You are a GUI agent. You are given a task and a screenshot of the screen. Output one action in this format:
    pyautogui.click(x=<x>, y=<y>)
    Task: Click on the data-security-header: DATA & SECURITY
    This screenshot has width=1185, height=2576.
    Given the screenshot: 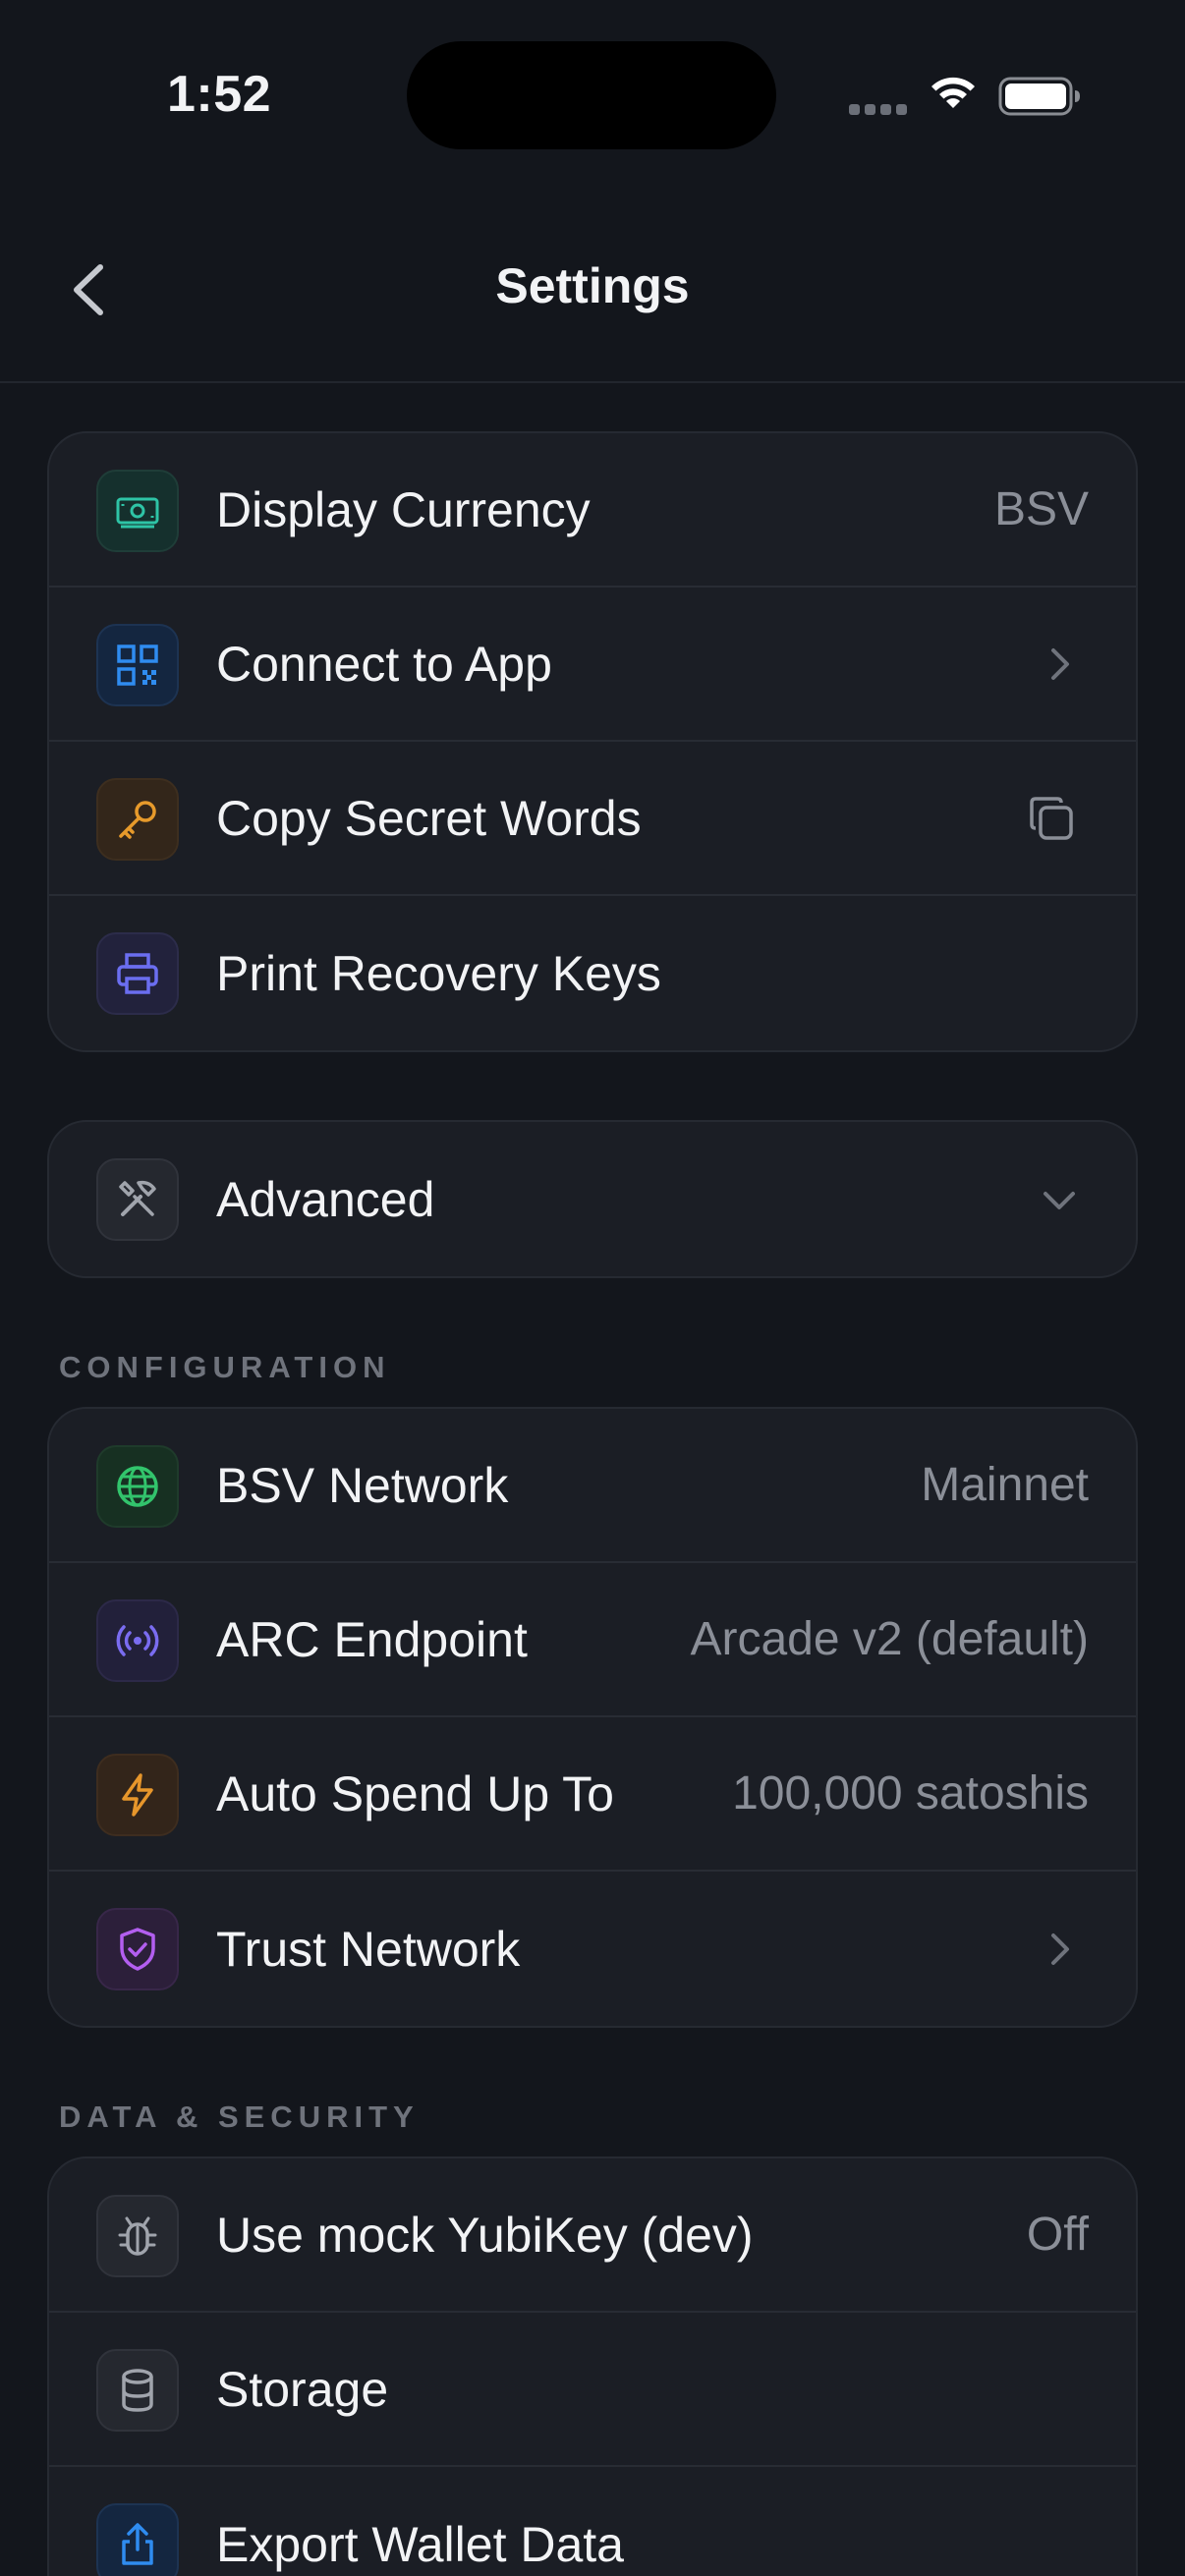 What is the action you would take?
    pyautogui.click(x=240, y=2117)
    